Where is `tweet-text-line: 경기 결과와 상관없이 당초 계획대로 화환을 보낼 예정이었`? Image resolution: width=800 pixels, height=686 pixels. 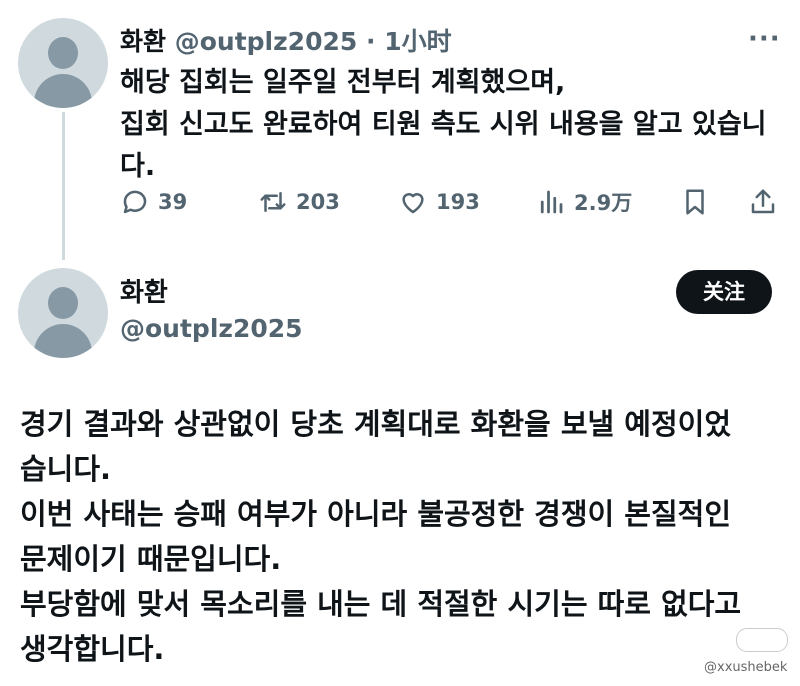
tweet-text-line: 경기 결과와 상관없이 당초 계획대로 화환을 보낼 예정이었 is located at coordinates (375, 424).